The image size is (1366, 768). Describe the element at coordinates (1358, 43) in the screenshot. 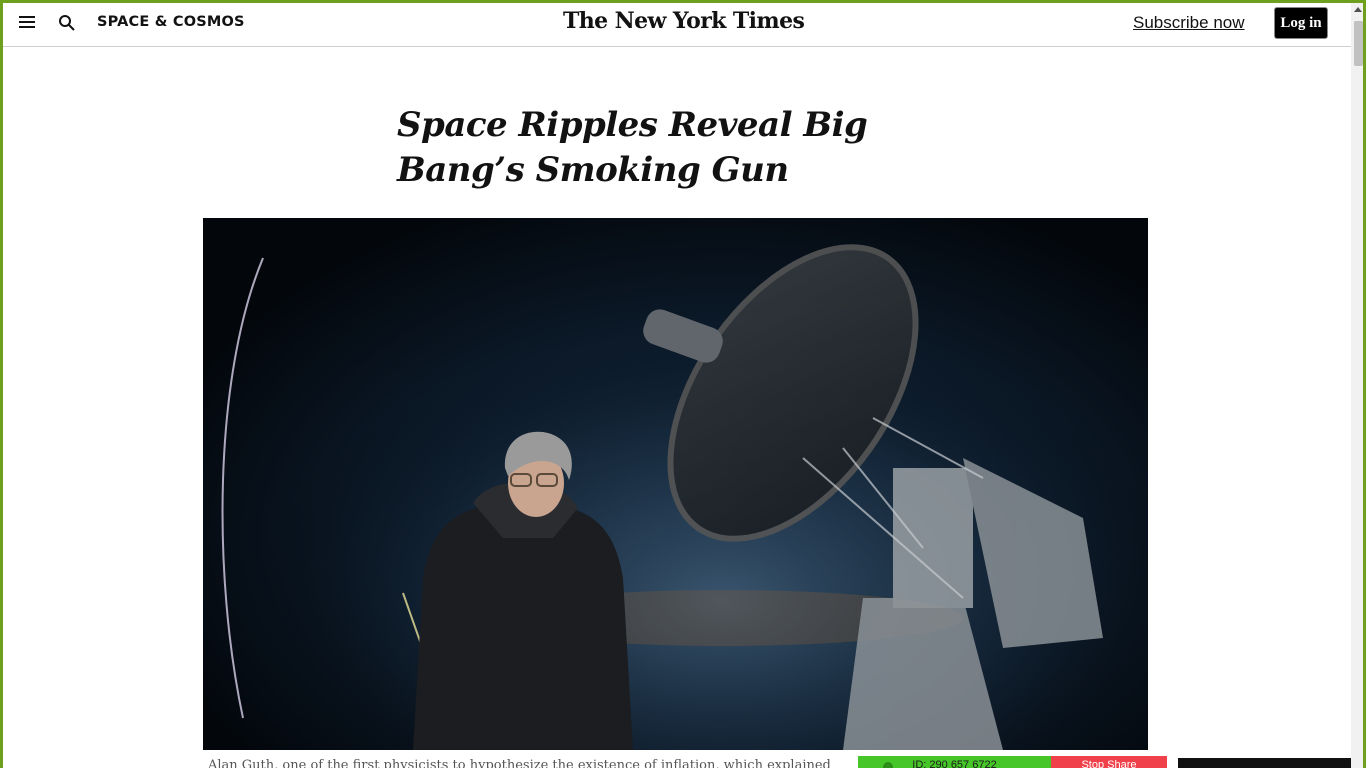

I see `scrollbar-thumb` at that location.